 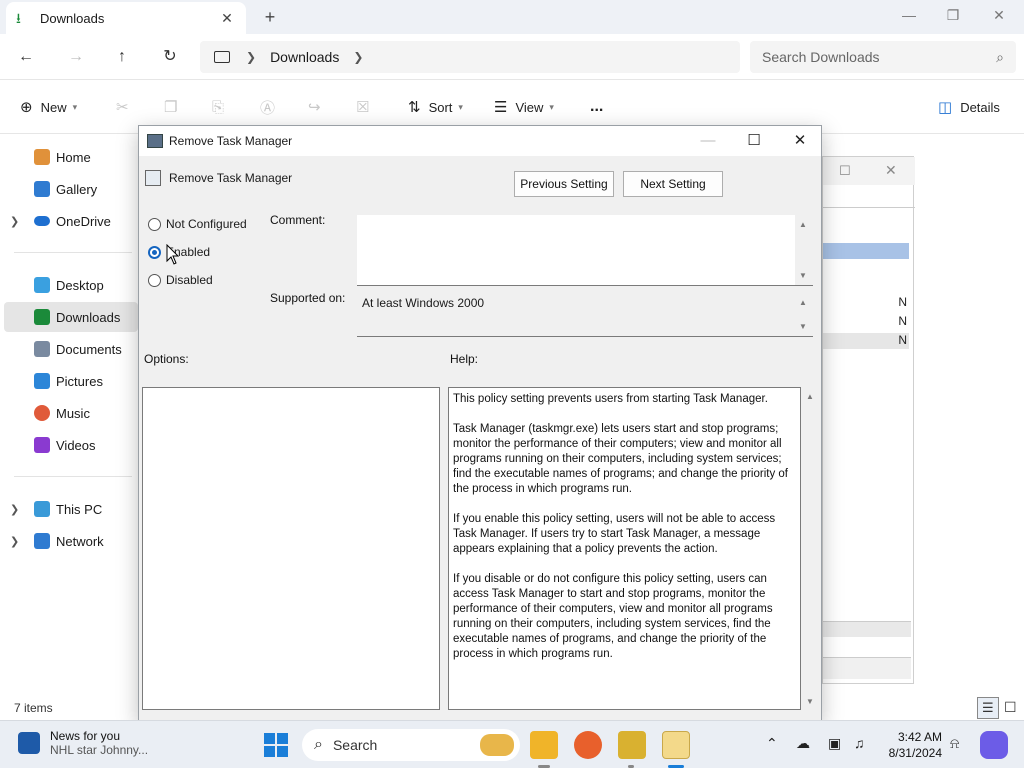 What do you see at coordinates (69, 221) in the screenshot?
I see `sidebar-item-onedrive: ❯ OneDrive` at bounding box center [69, 221].